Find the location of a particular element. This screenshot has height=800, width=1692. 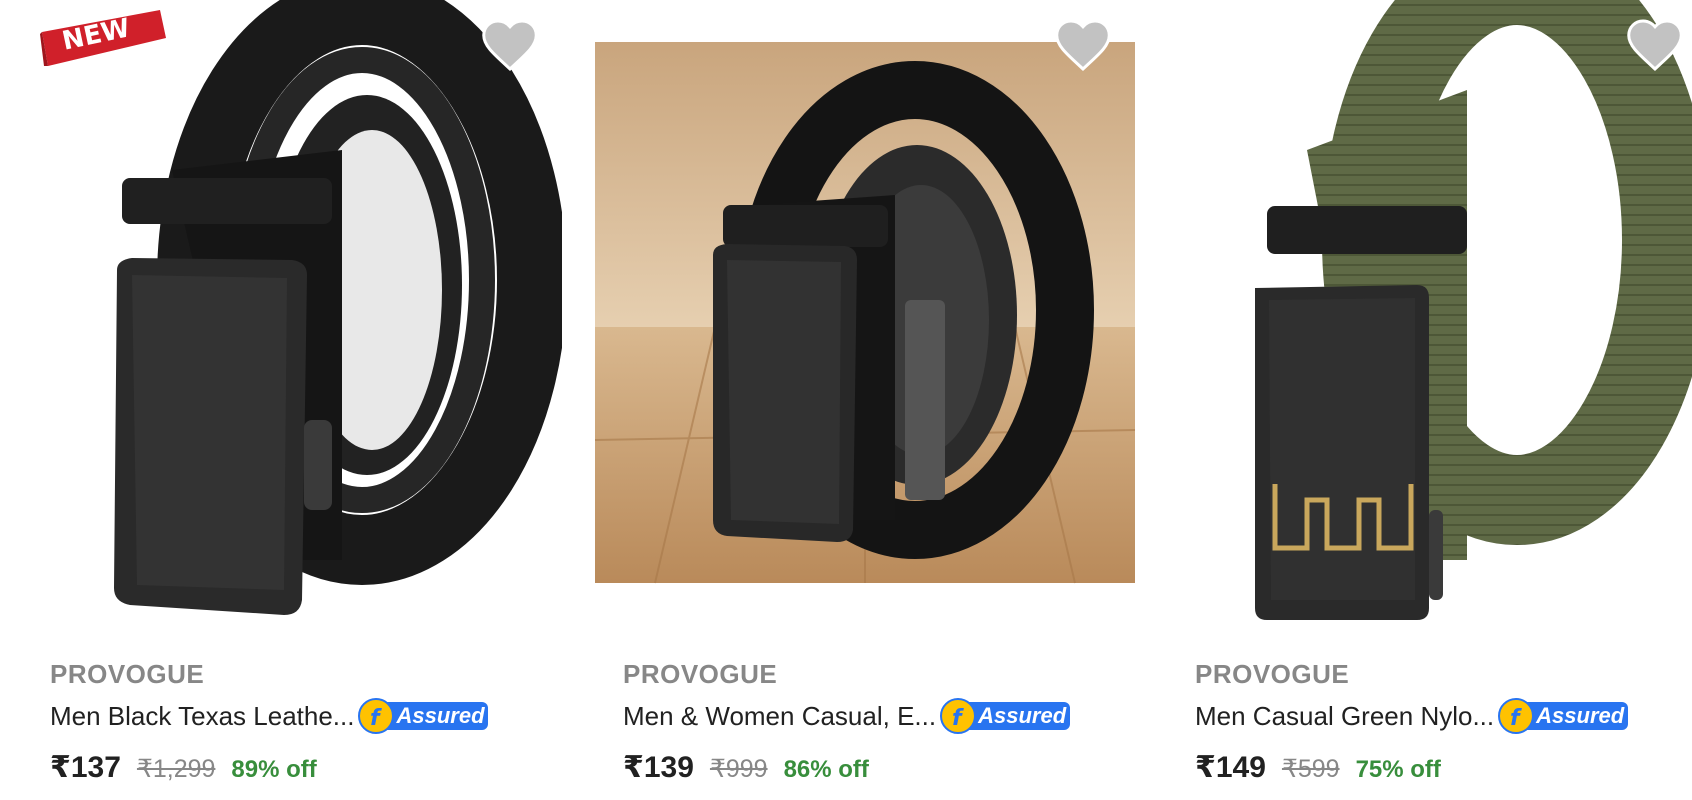

new-badge: NEW is located at coordinates (104, 38).